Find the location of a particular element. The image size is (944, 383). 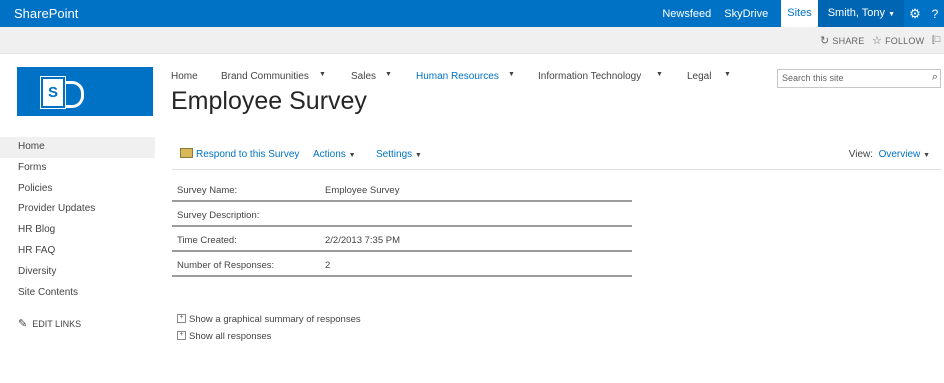

table-row: Survey Description: is located at coordinates (402, 216).